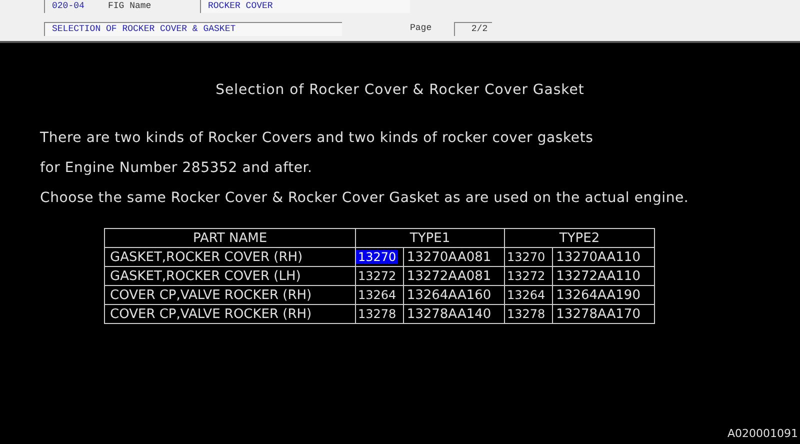  I want to click on section-field: SELECTION OF ROCKER COVER & GASKET, so click(193, 29).